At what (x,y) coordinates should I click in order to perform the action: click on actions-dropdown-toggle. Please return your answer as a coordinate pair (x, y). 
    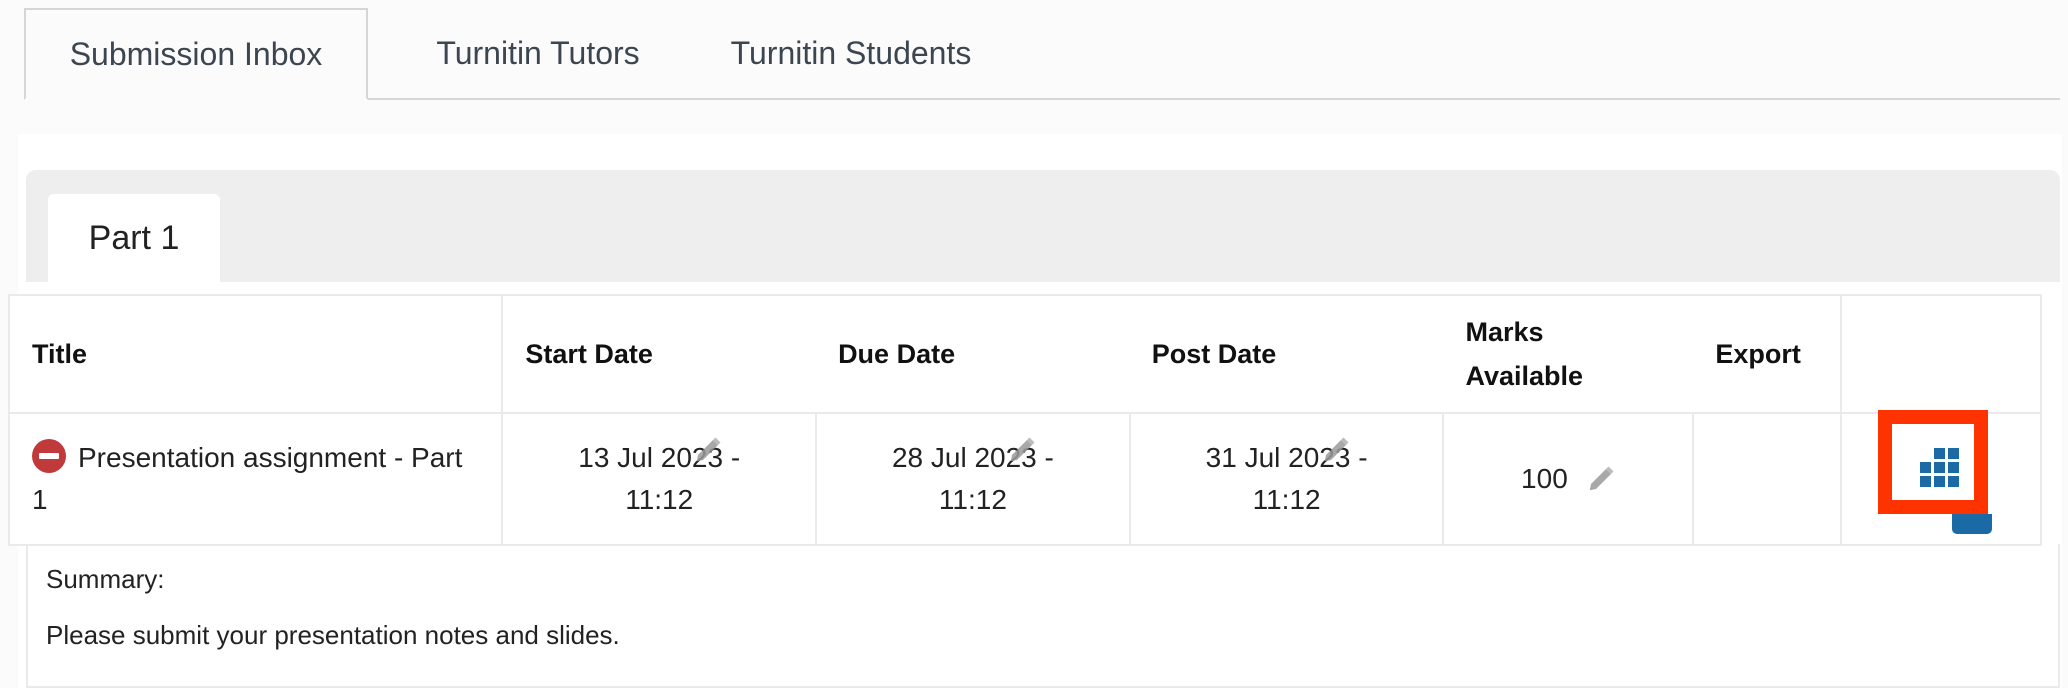
    Looking at the image, I should click on (1972, 524).